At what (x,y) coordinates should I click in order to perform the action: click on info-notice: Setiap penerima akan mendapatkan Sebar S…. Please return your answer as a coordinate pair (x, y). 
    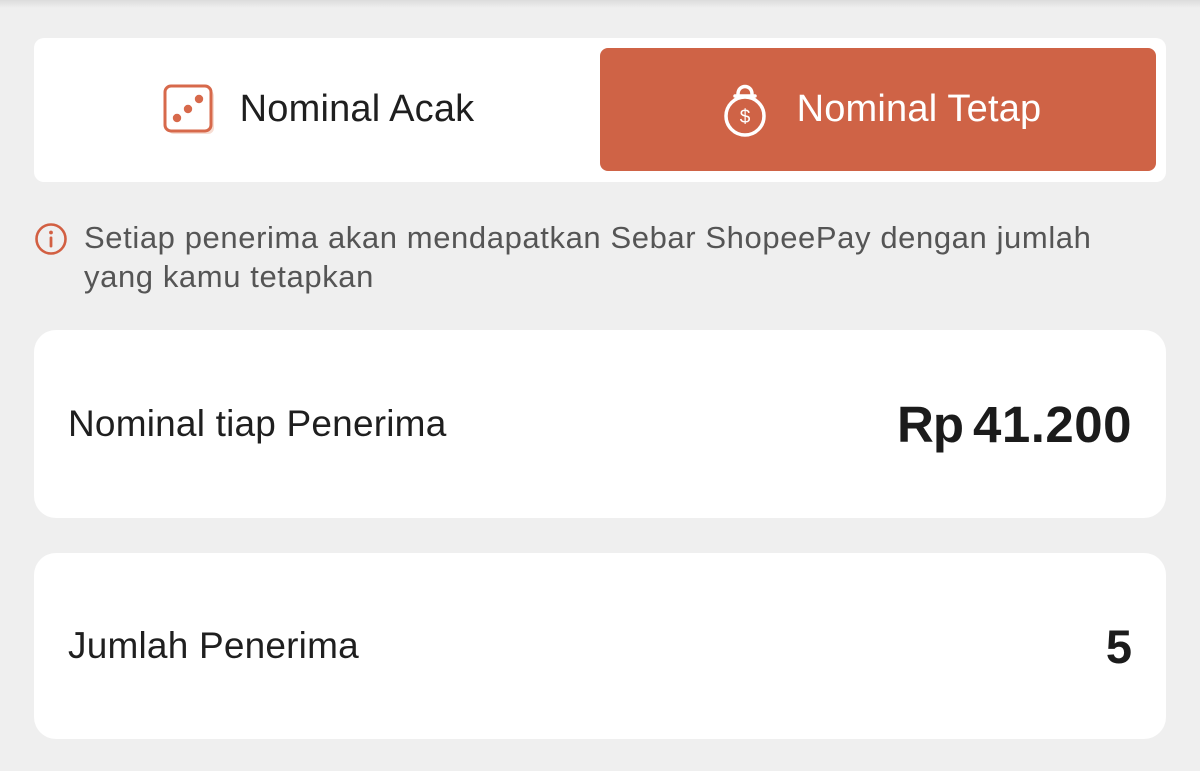
    Looking at the image, I should click on (594, 257).